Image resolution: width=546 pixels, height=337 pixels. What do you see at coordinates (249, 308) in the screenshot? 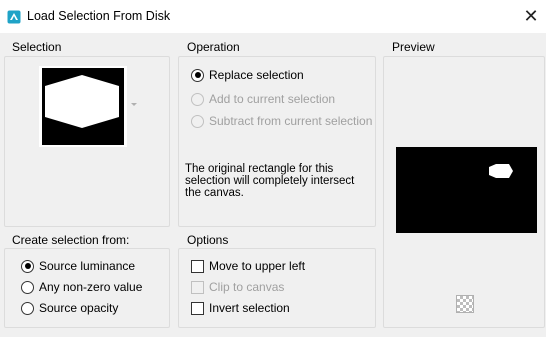
I see `option-label: Invert selection` at bounding box center [249, 308].